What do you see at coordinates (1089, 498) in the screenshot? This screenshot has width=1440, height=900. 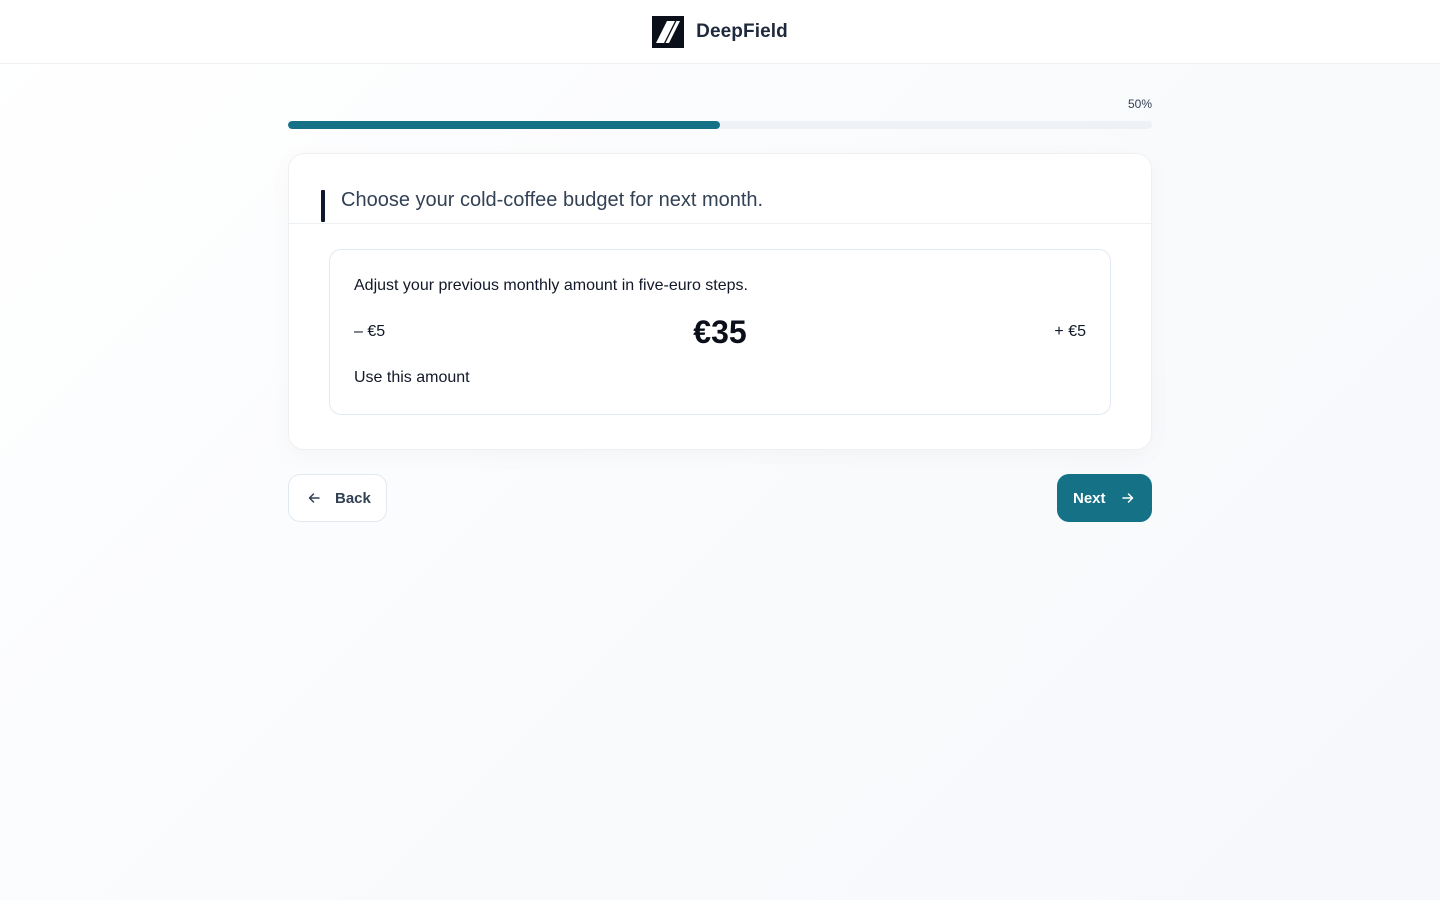 I see `next-button-label: Next` at bounding box center [1089, 498].